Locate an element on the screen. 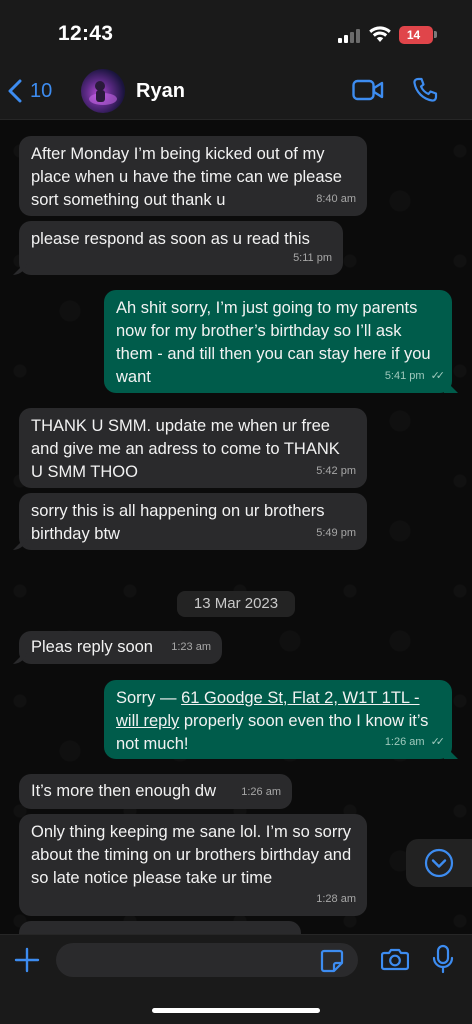 This screenshot has width=472, height=1024. status-time: 12:43 is located at coordinates (86, 33).